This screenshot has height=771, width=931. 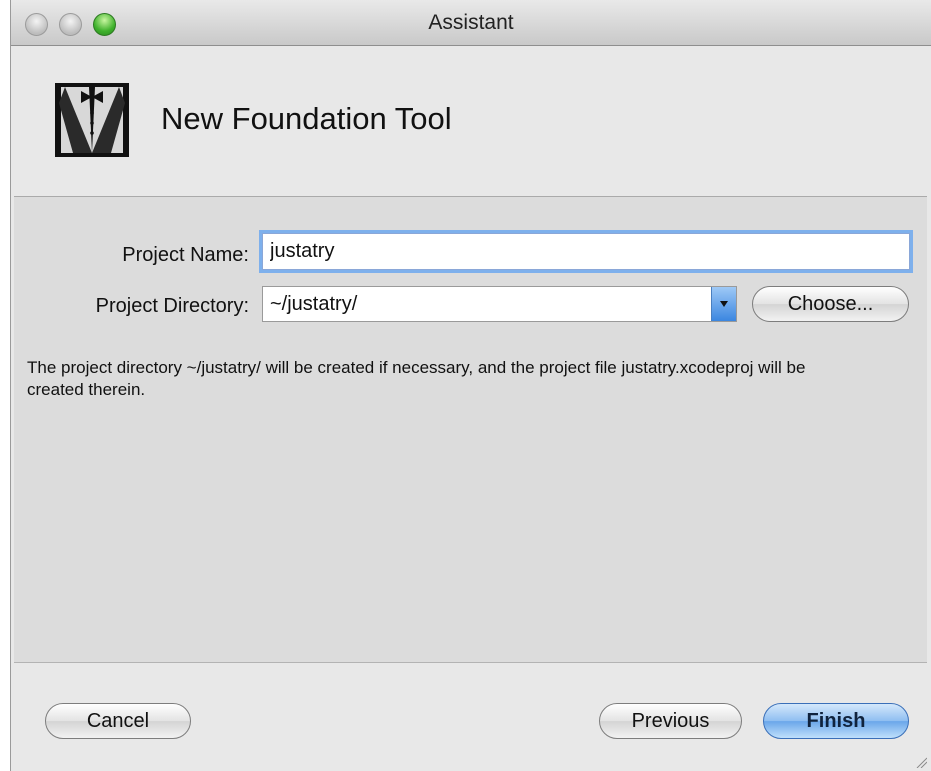 I want to click on title-bar: Assistant, so click(x=471, y=23).